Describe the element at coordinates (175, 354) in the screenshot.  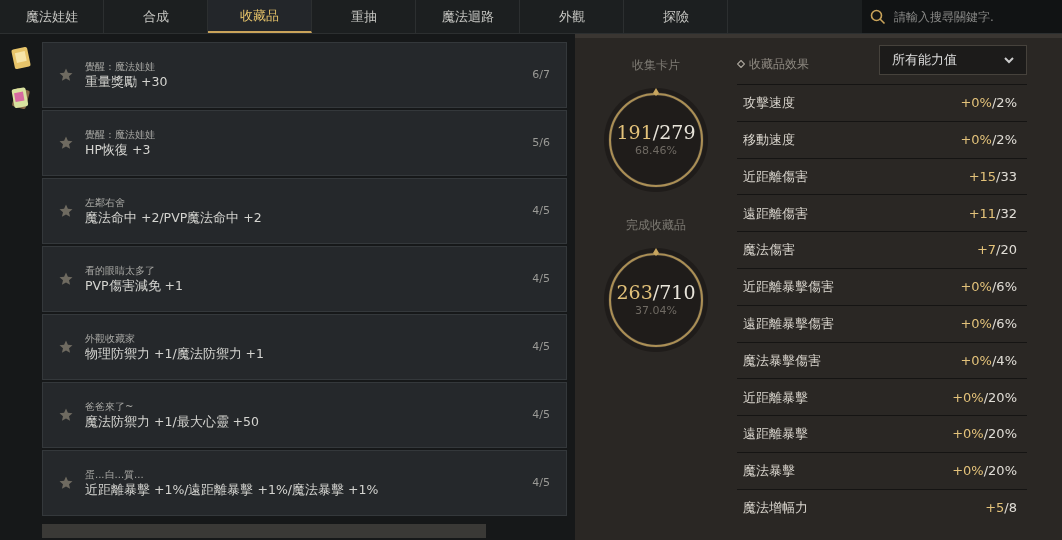
I see `collection-effect: 物理防禦力 +1/魔法防禦力 +1` at that location.